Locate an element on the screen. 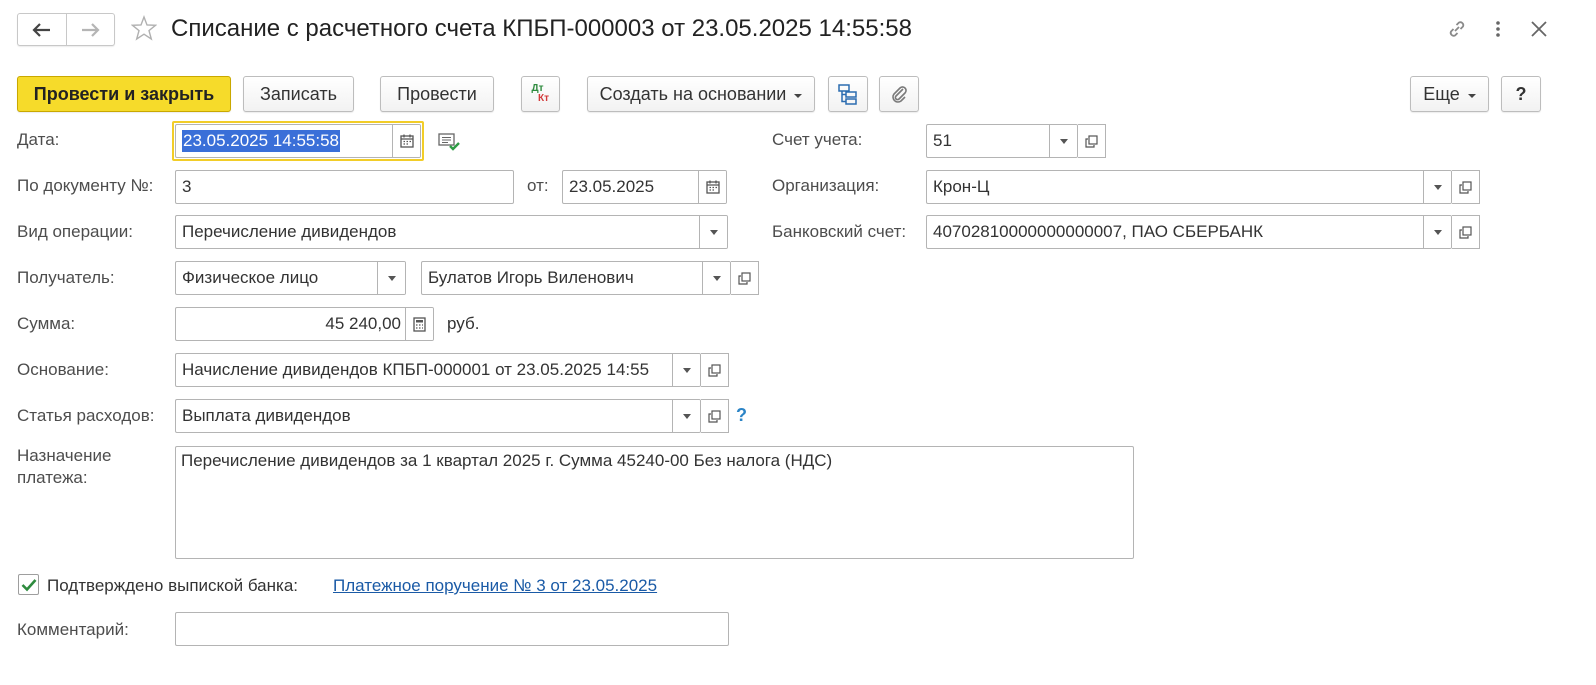 This screenshot has height=685, width=1596. account-dropdown-button is located at coordinates (1063, 141).